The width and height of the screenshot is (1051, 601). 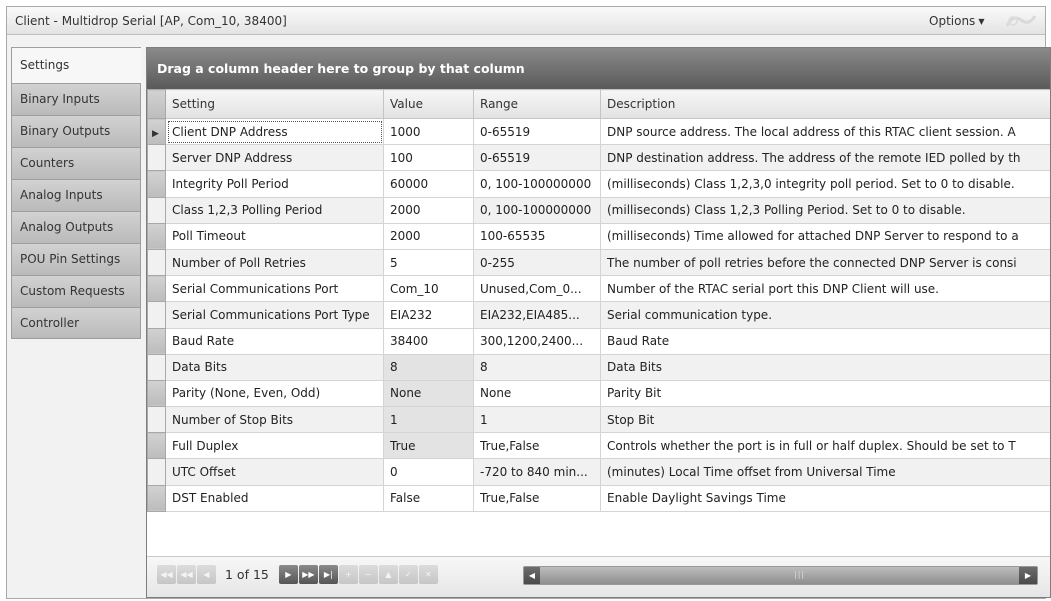 What do you see at coordinates (825, 315) in the screenshot?
I see `description-cell: Serial communication type.` at bounding box center [825, 315].